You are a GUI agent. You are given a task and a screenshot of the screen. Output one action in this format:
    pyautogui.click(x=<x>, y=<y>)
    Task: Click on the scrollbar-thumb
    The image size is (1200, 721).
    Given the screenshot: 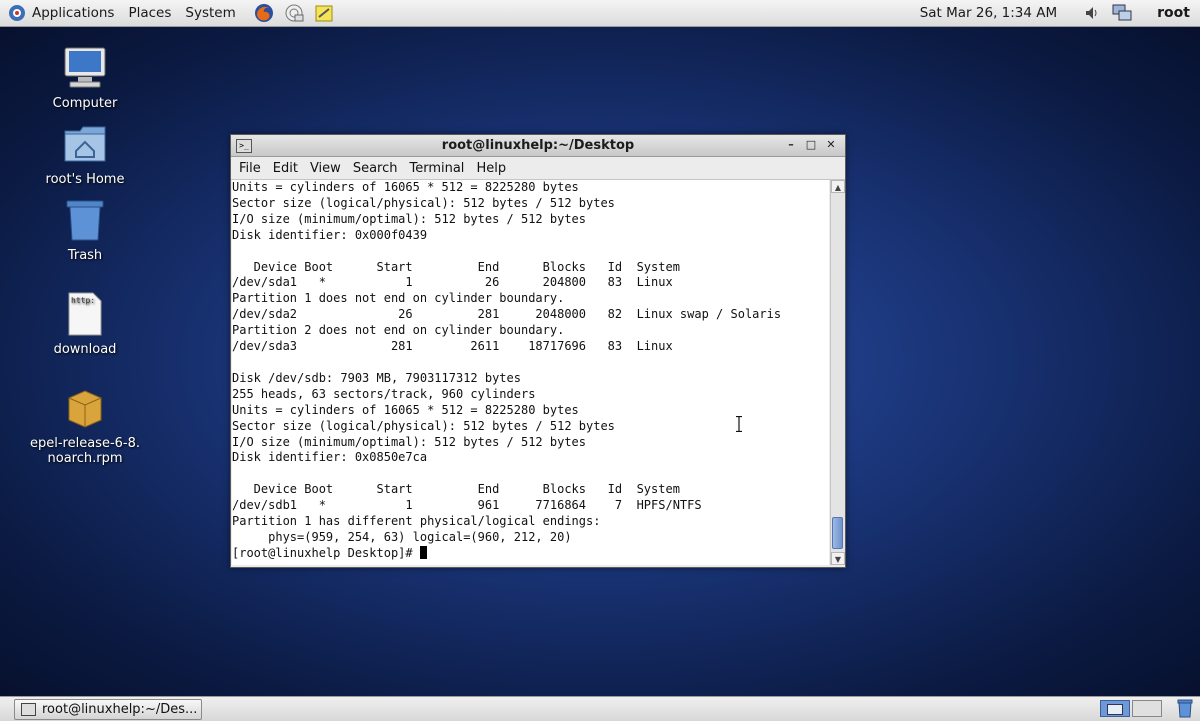 What is the action you would take?
    pyautogui.click(x=837, y=533)
    